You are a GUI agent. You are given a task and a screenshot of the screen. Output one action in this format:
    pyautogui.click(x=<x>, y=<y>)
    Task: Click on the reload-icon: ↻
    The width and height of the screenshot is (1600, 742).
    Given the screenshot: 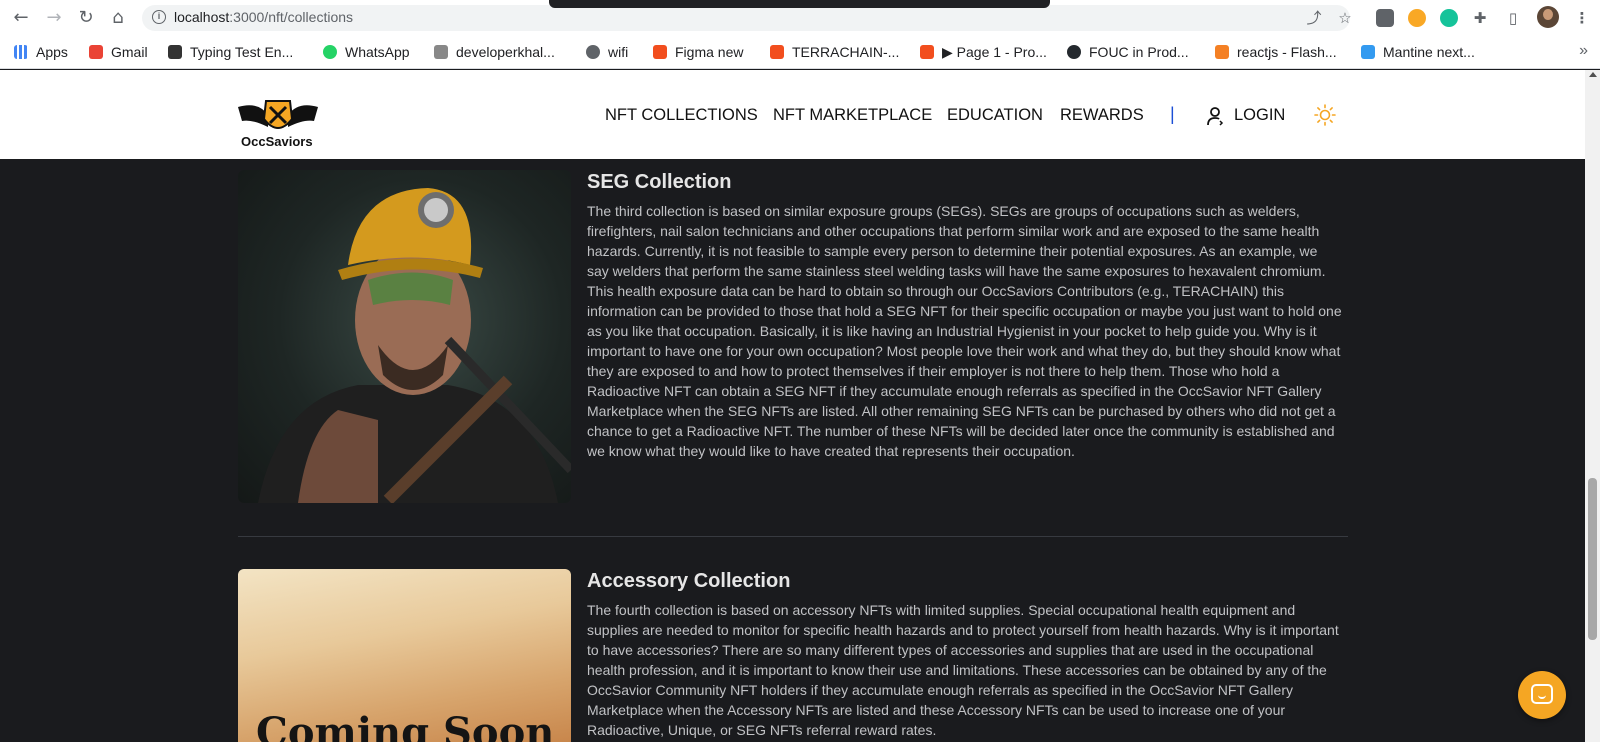 What is the action you would take?
    pyautogui.click(x=86, y=18)
    